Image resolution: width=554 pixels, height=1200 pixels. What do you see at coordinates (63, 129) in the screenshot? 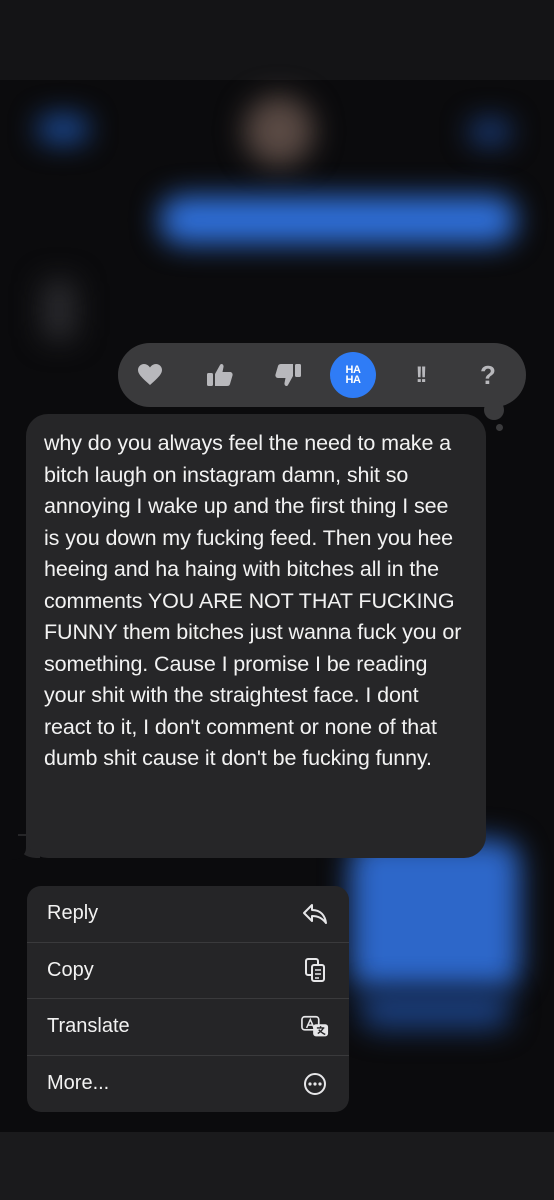
I see `back-button-blurred` at bounding box center [63, 129].